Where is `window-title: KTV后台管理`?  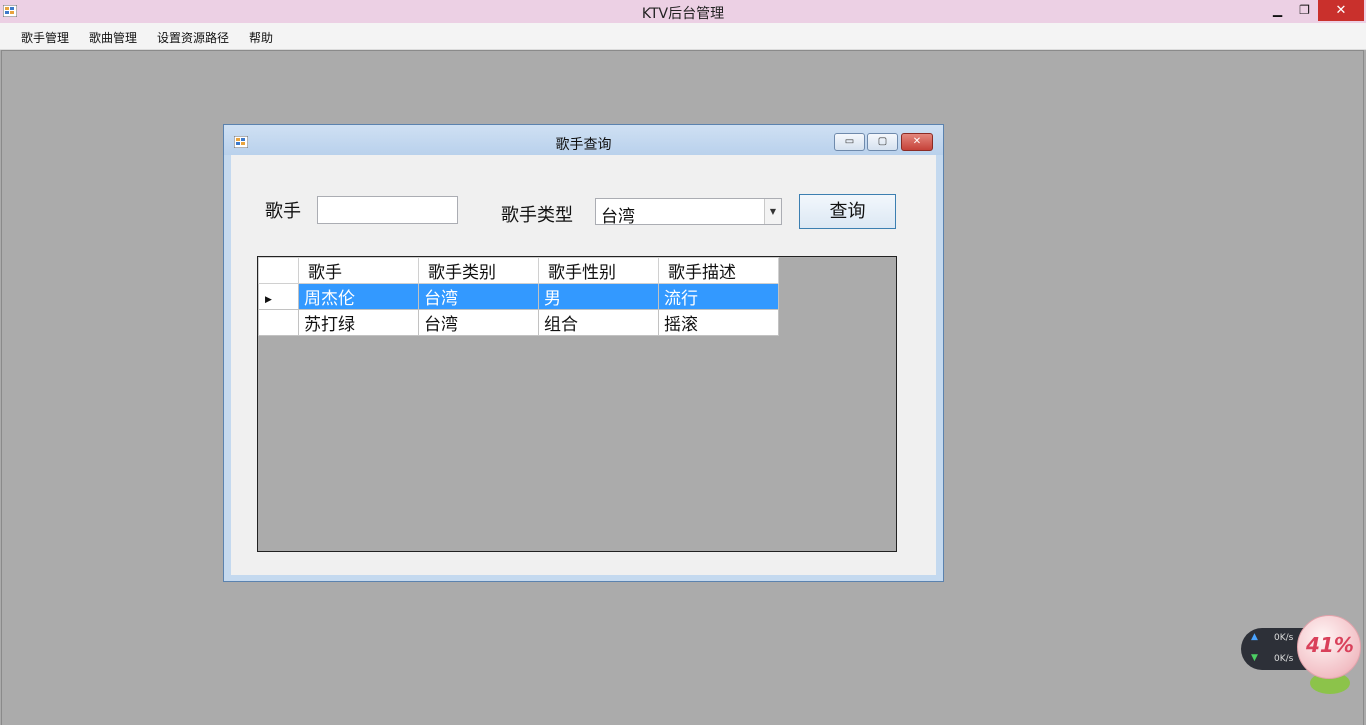
window-title: KTV后台管理 is located at coordinates (683, 14).